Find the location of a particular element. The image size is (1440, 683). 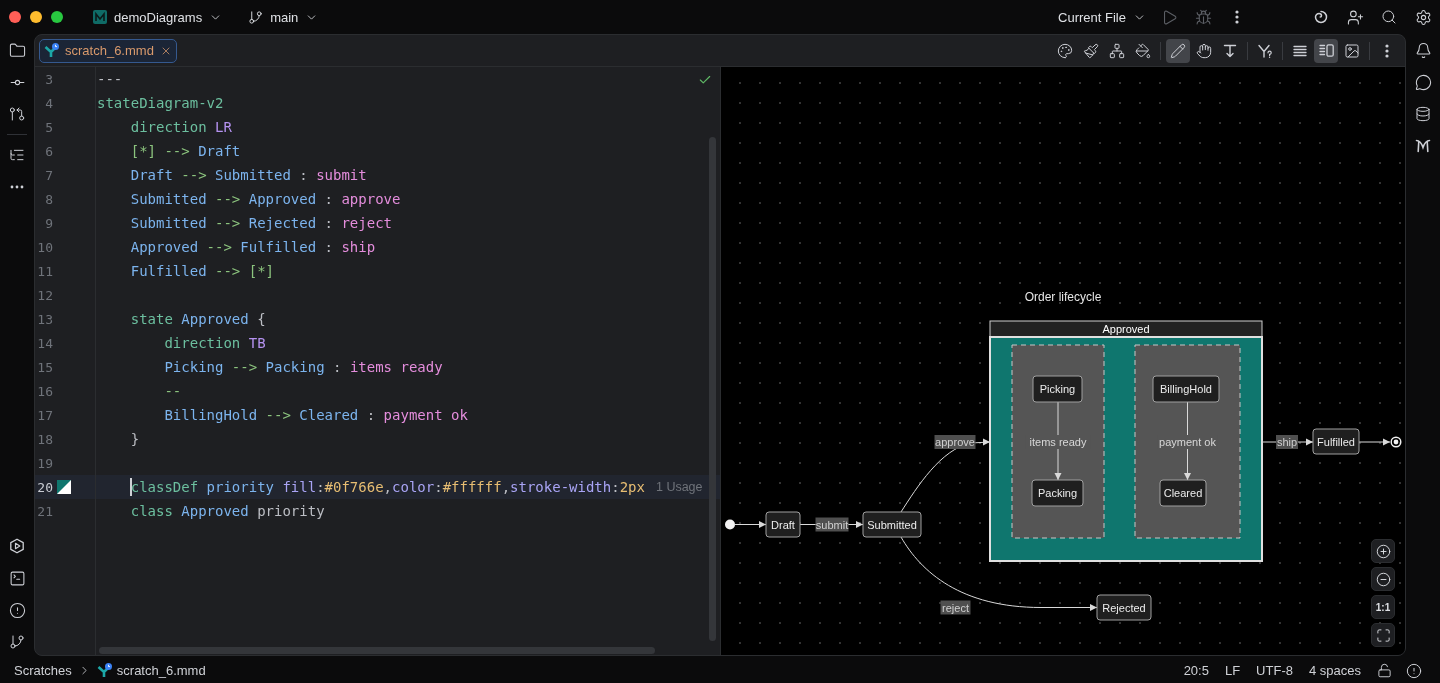

line-number: 4 is located at coordinates (48, 103).